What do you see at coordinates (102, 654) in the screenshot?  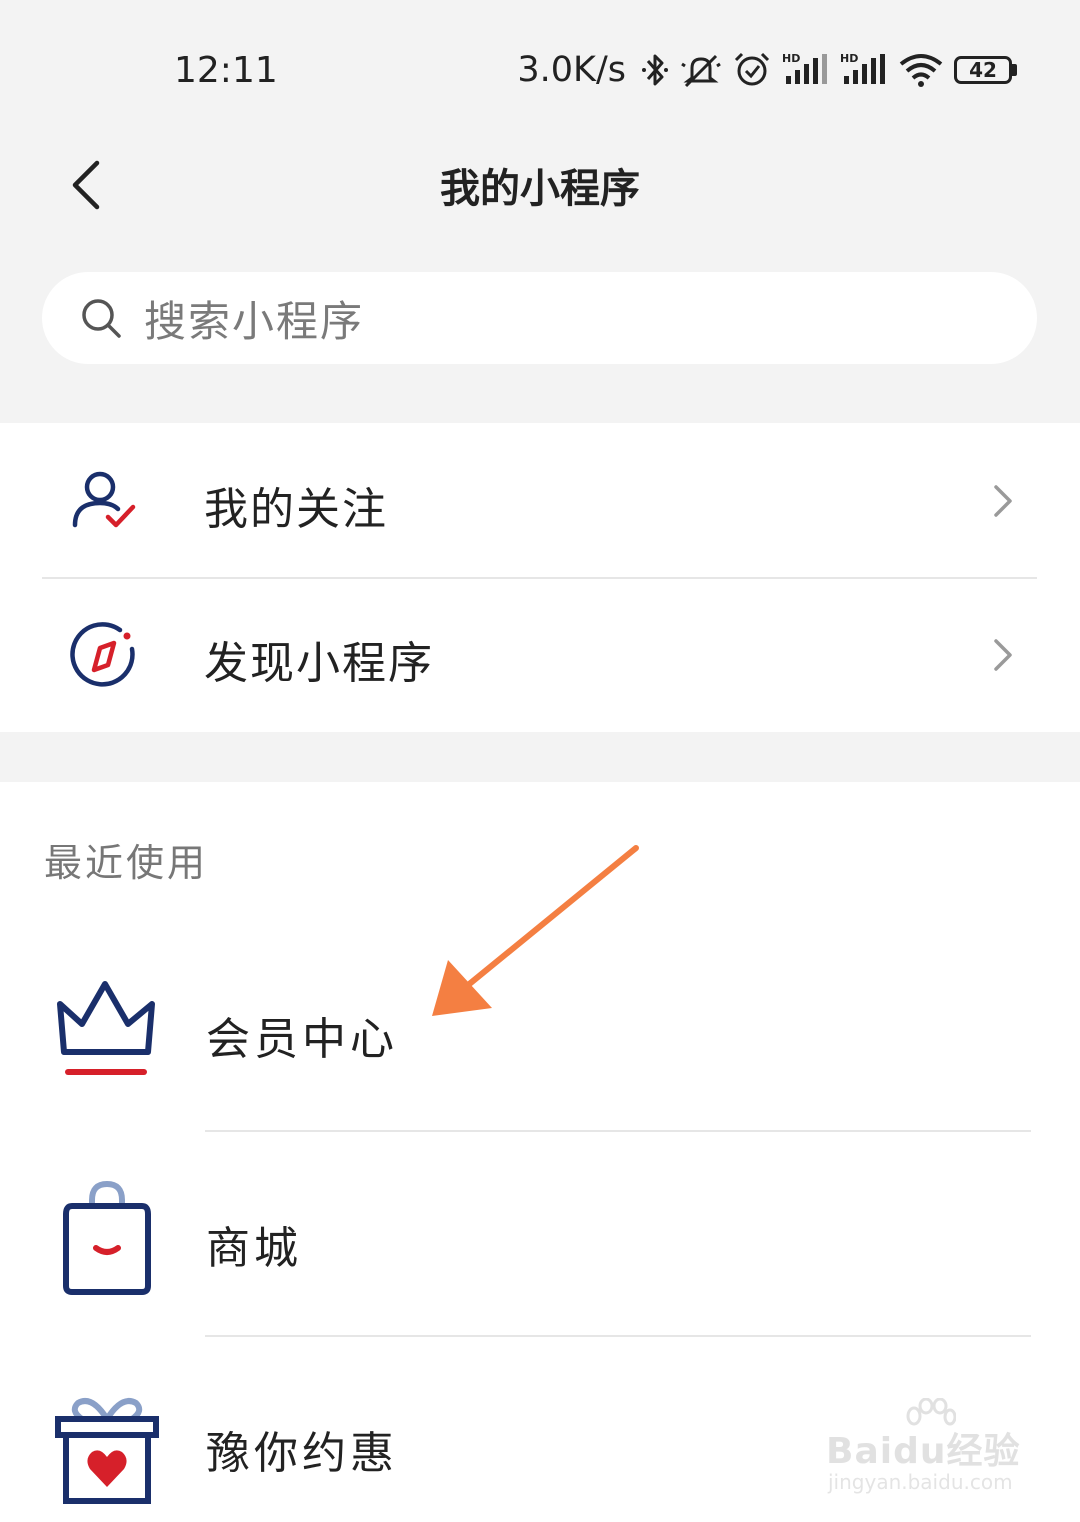 I see `compass-icon` at bounding box center [102, 654].